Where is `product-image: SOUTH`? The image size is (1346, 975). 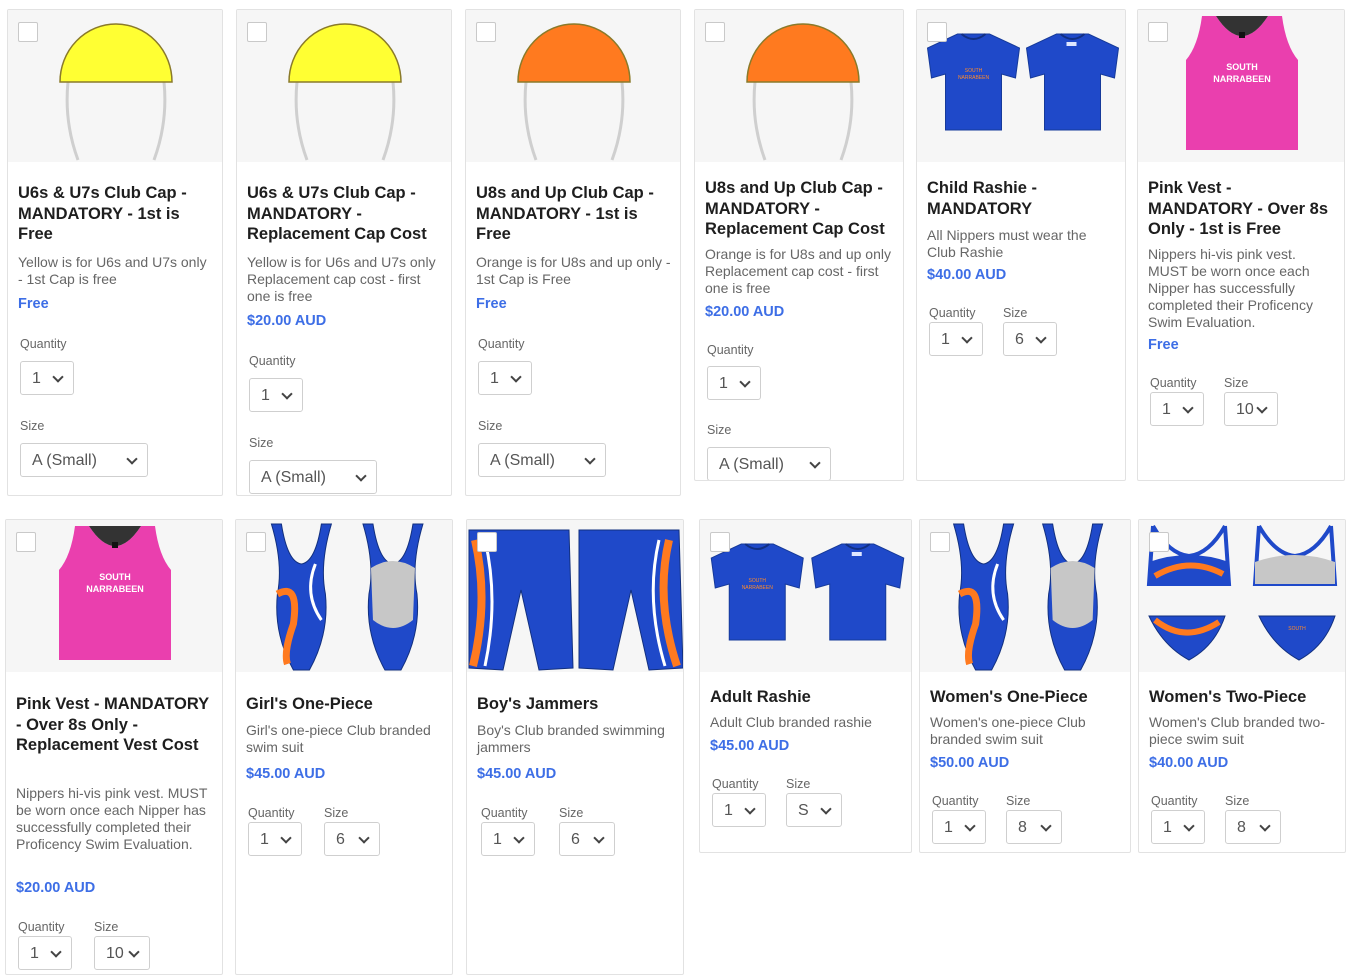
product-image: SOUTH is located at coordinates (1242, 596).